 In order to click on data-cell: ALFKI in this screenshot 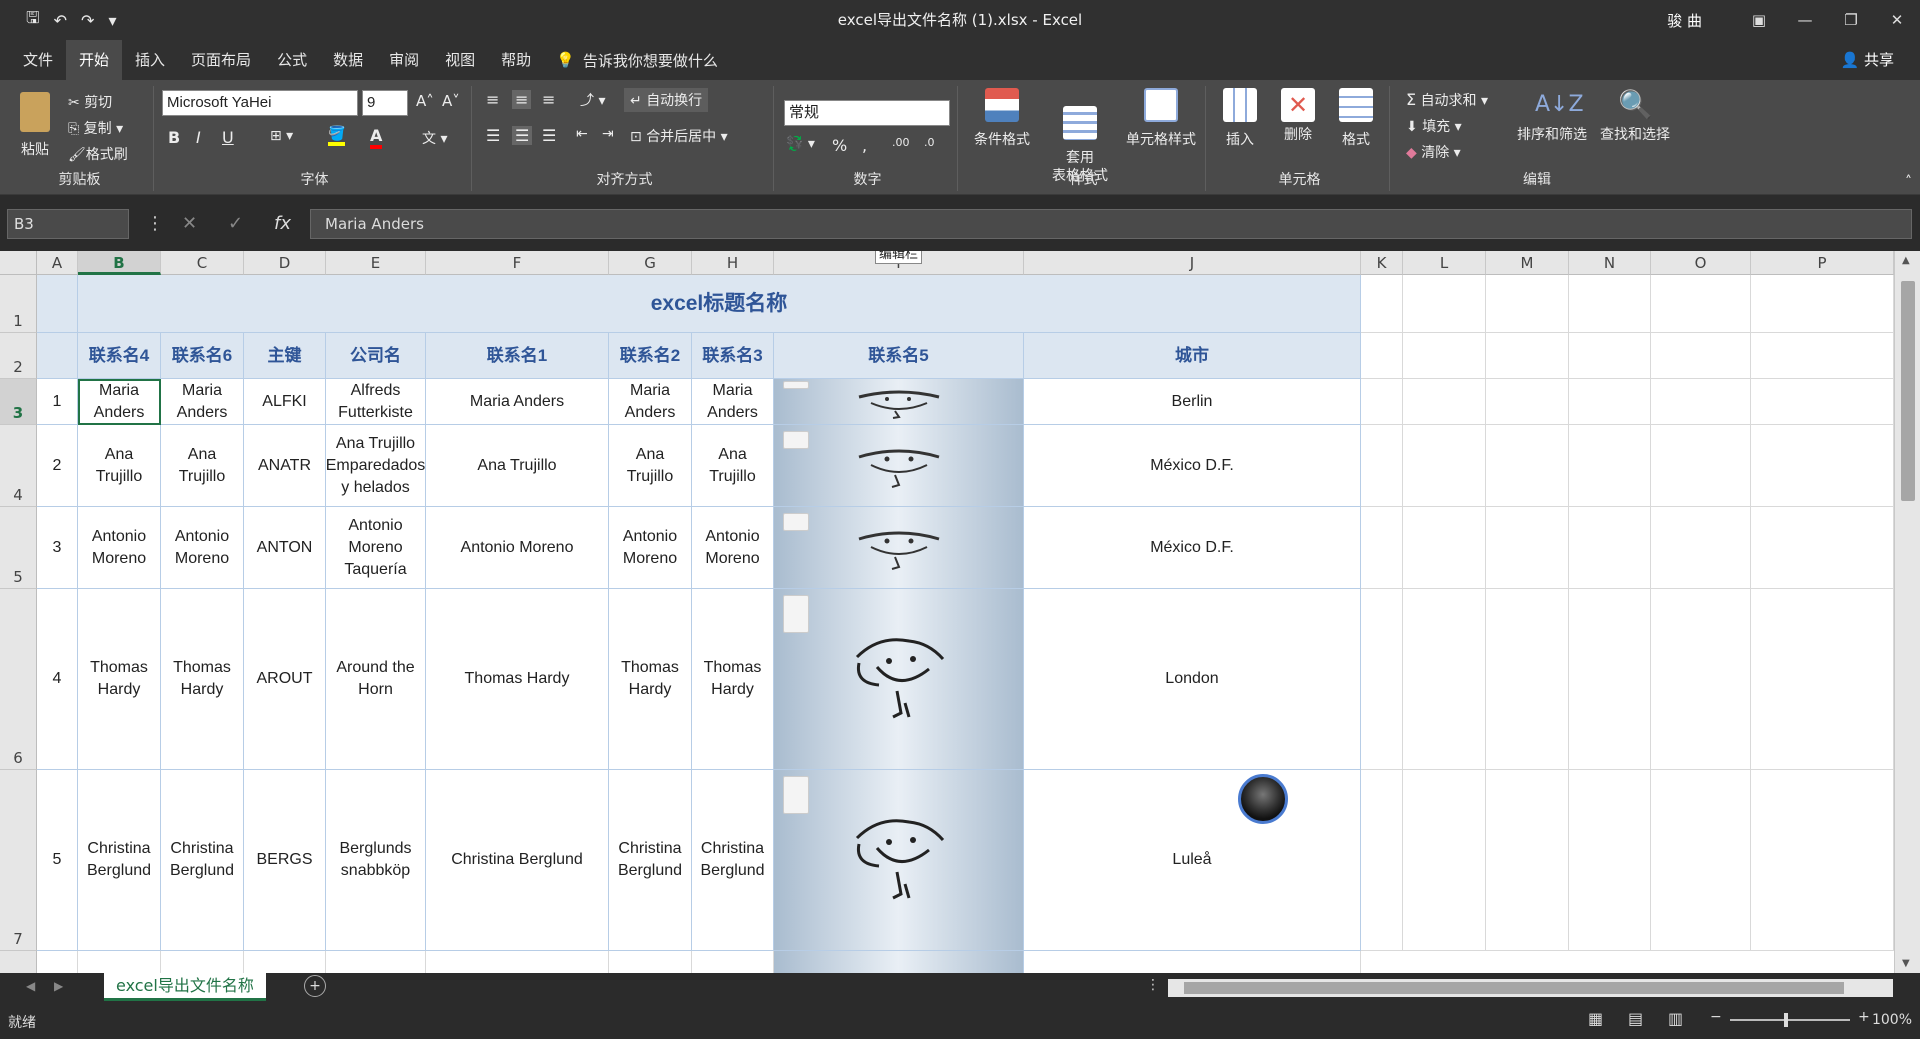, I will do `click(285, 402)`.